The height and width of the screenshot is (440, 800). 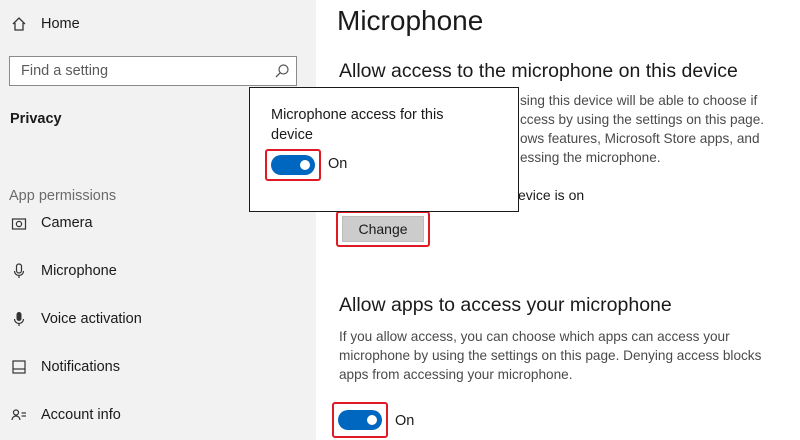 I want to click on section-title: App permissions, so click(x=63, y=196).